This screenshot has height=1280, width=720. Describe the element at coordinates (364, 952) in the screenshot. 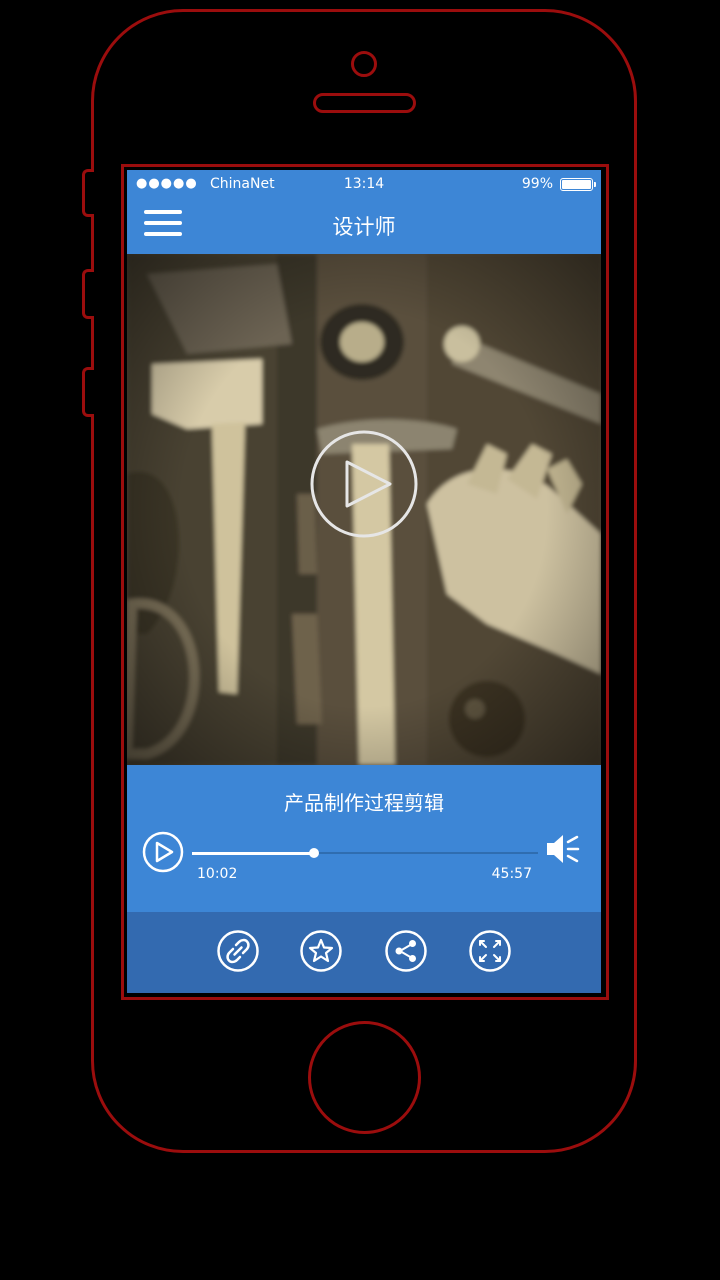

I see `action-toolbar` at that location.